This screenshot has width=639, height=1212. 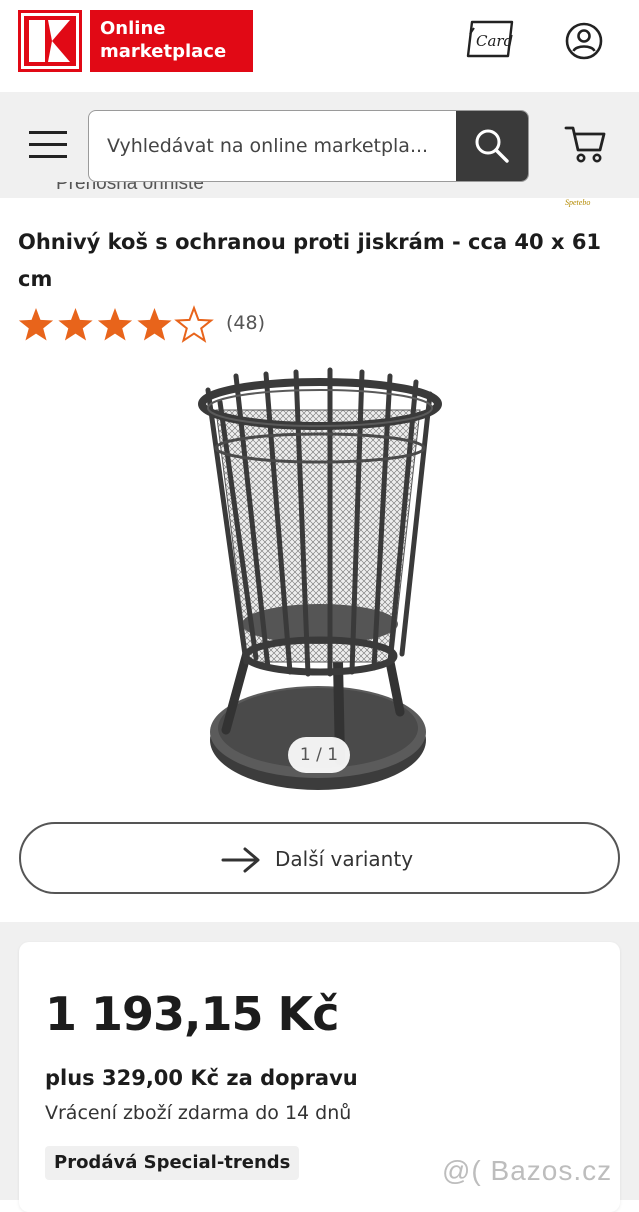 I want to click on breadcrumb: Přenosná ohniště, so click(x=170, y=192).